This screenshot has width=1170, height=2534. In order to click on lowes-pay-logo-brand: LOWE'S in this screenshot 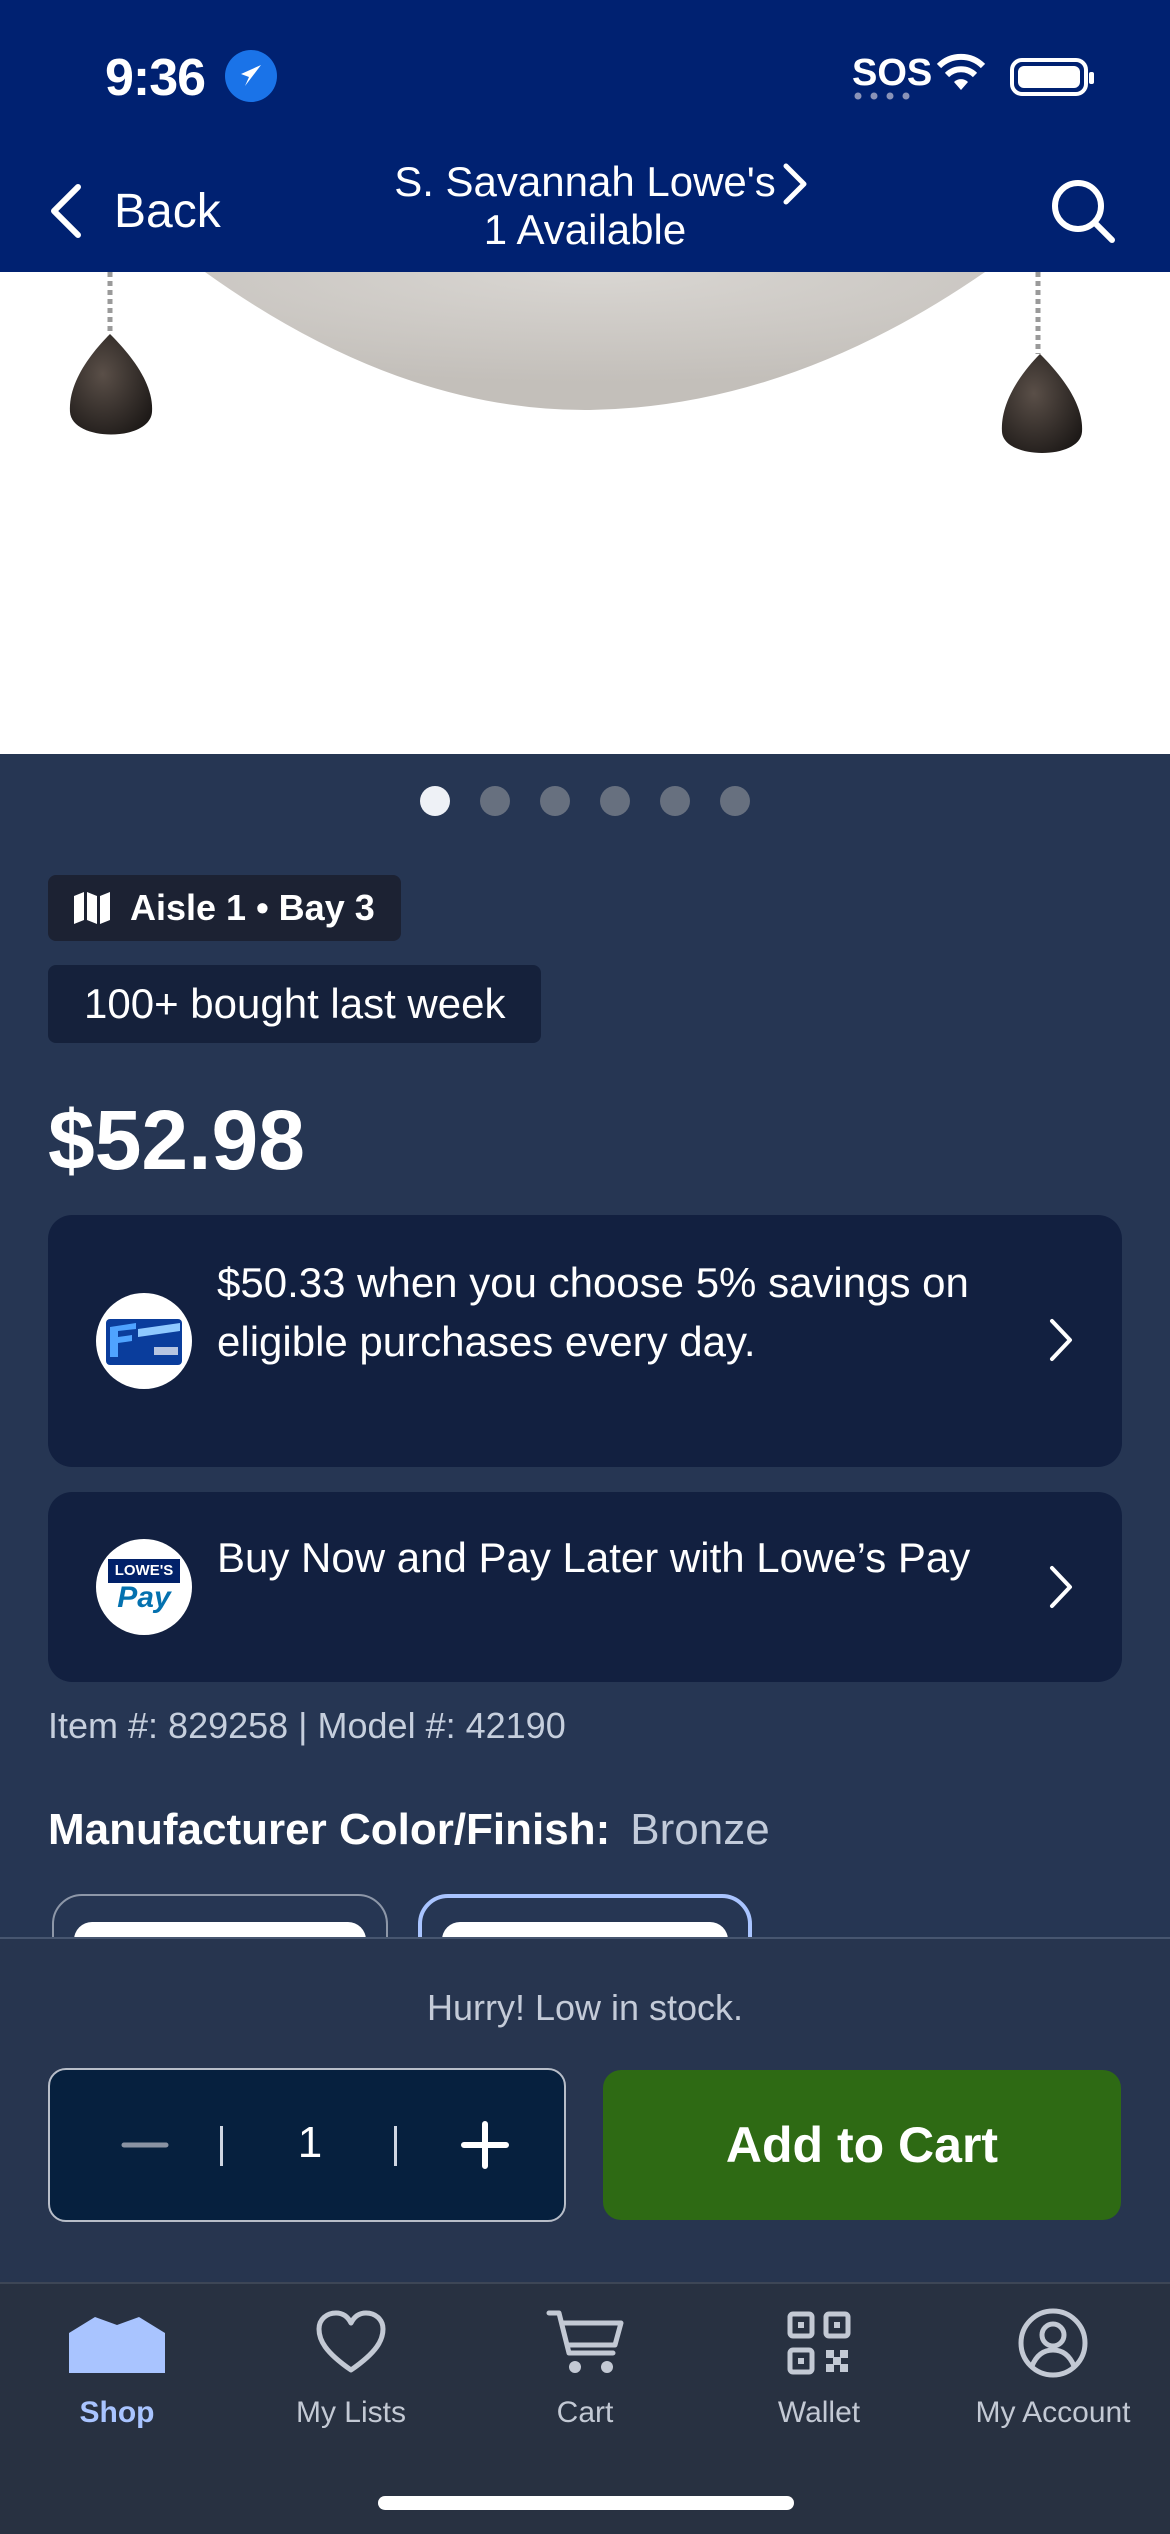, I will do `click(144, 1571)`.